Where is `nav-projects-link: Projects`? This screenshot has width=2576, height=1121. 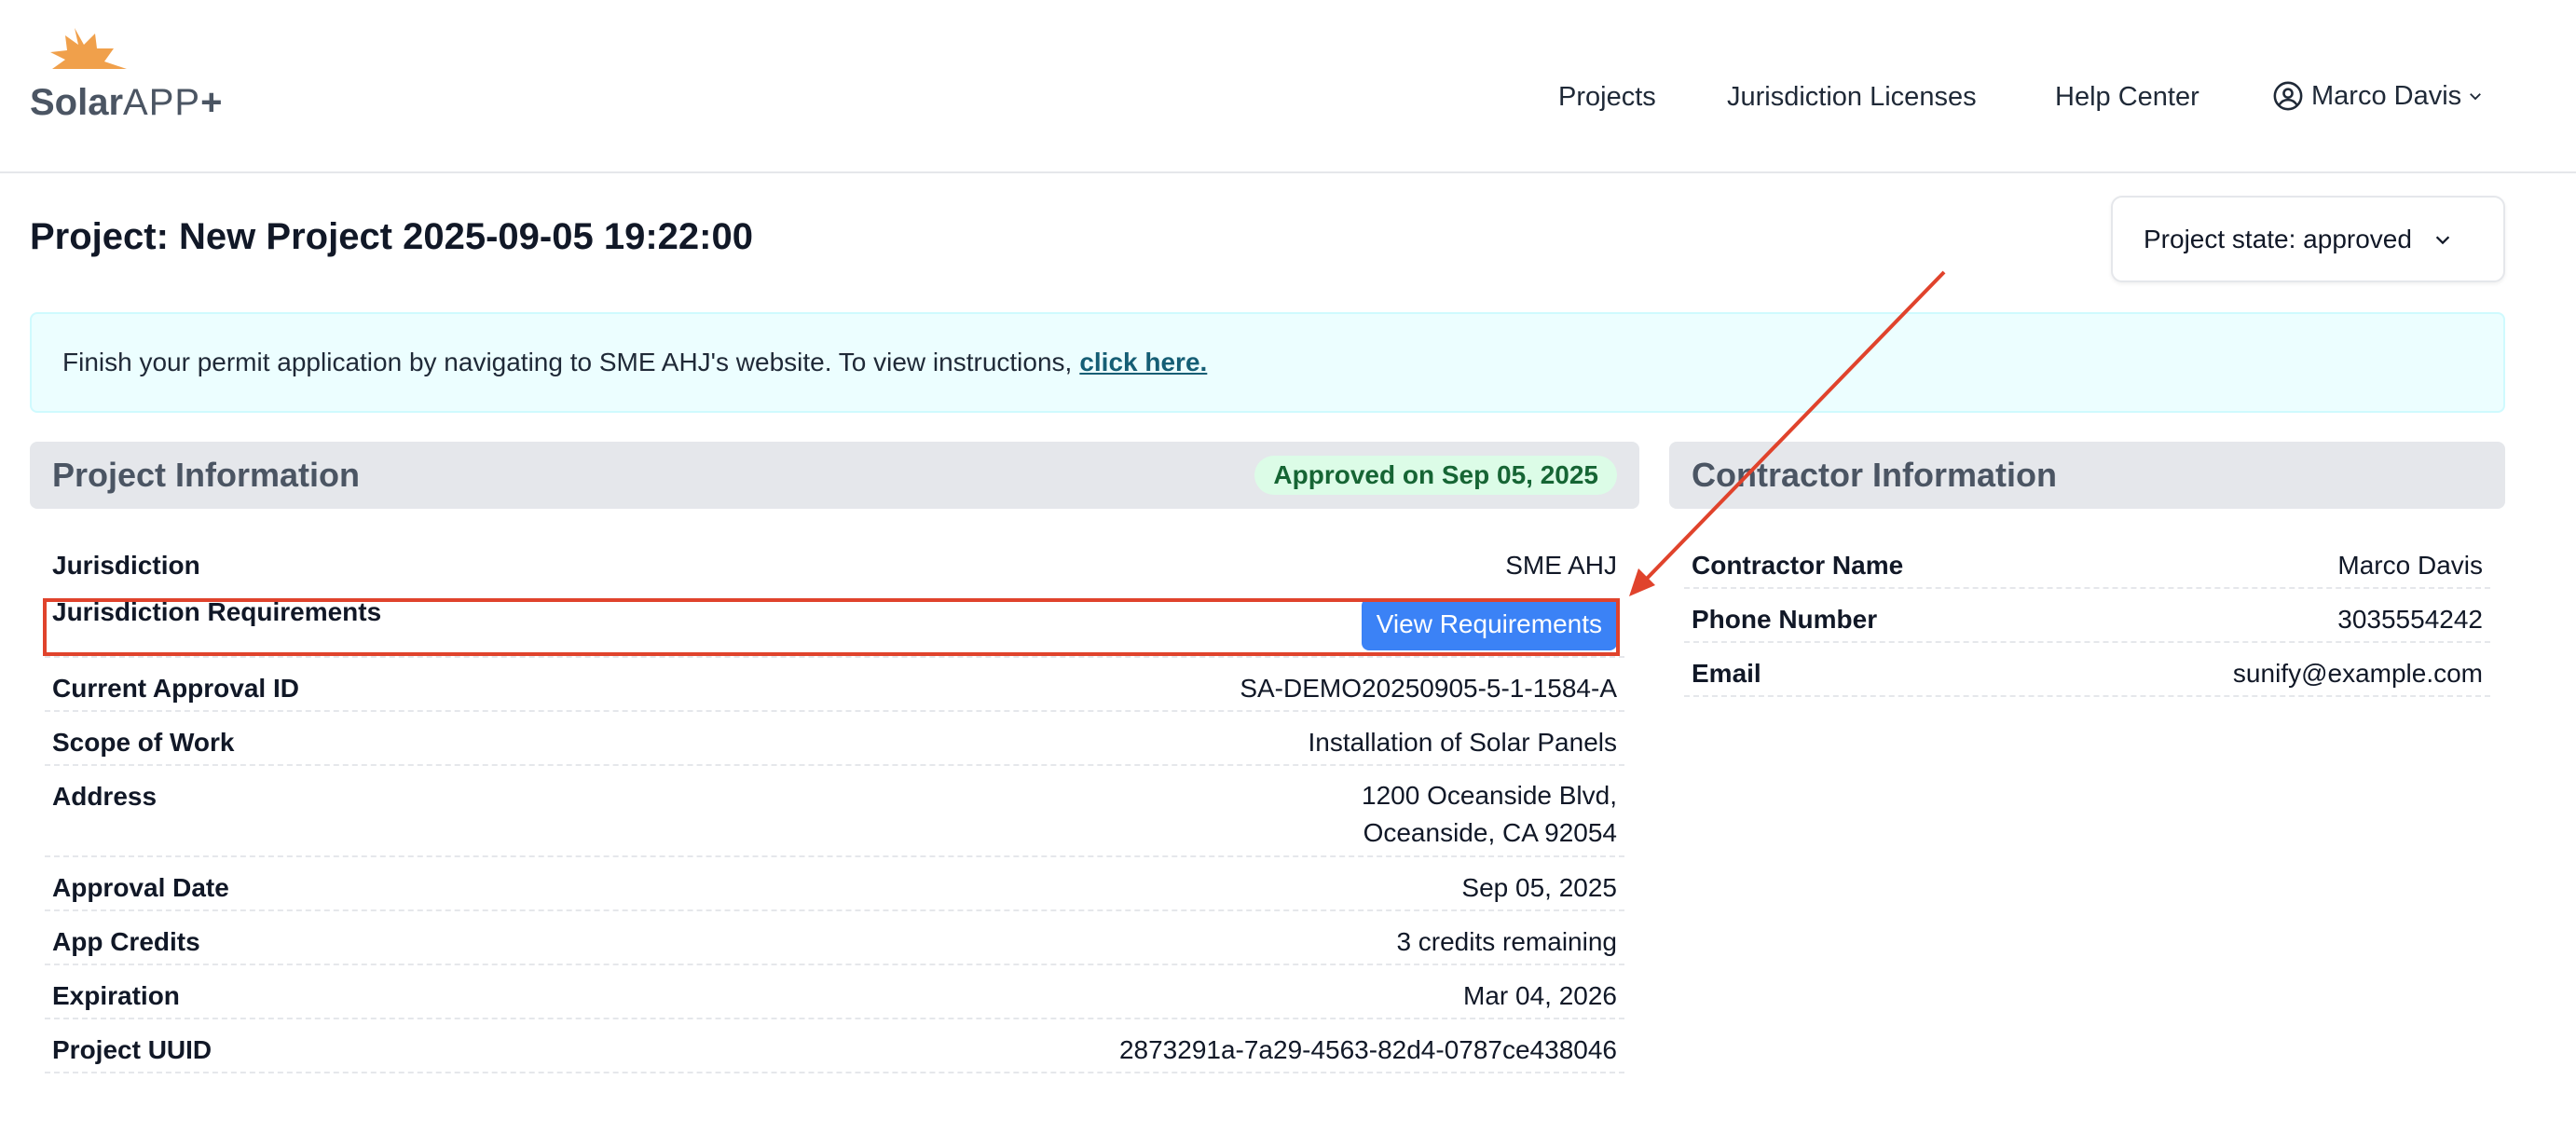
nav-projects-link: Projects is located at coordinates (1607, 97).